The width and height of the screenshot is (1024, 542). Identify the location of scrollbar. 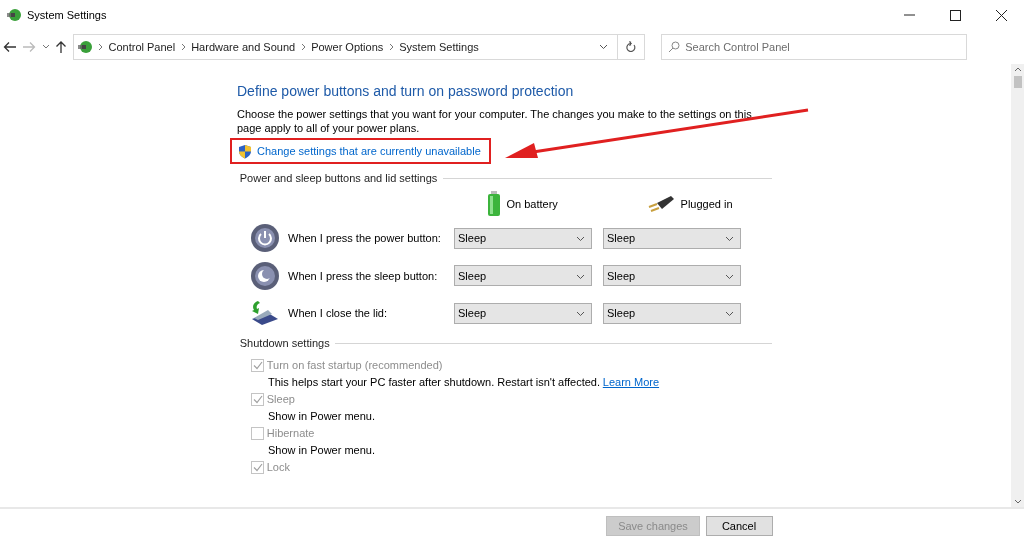
(1017, 285).